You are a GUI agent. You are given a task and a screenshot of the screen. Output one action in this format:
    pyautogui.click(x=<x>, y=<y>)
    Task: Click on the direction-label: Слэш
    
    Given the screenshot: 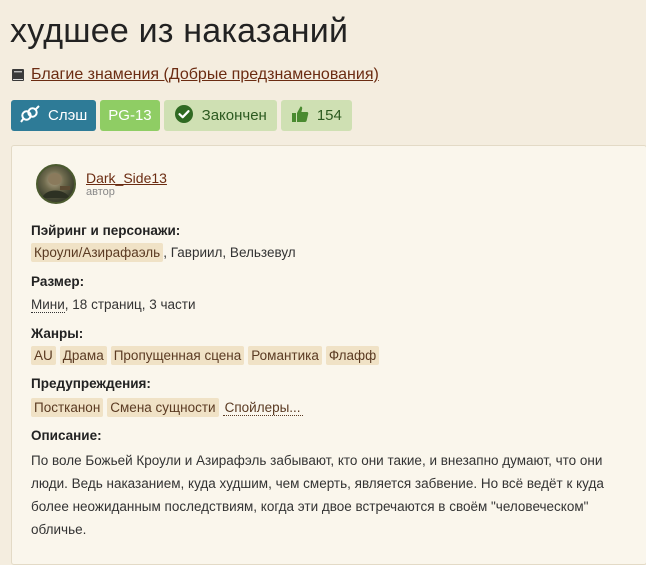 What is the action you would take?
    pyautogui.click(x=68, y=115)
    